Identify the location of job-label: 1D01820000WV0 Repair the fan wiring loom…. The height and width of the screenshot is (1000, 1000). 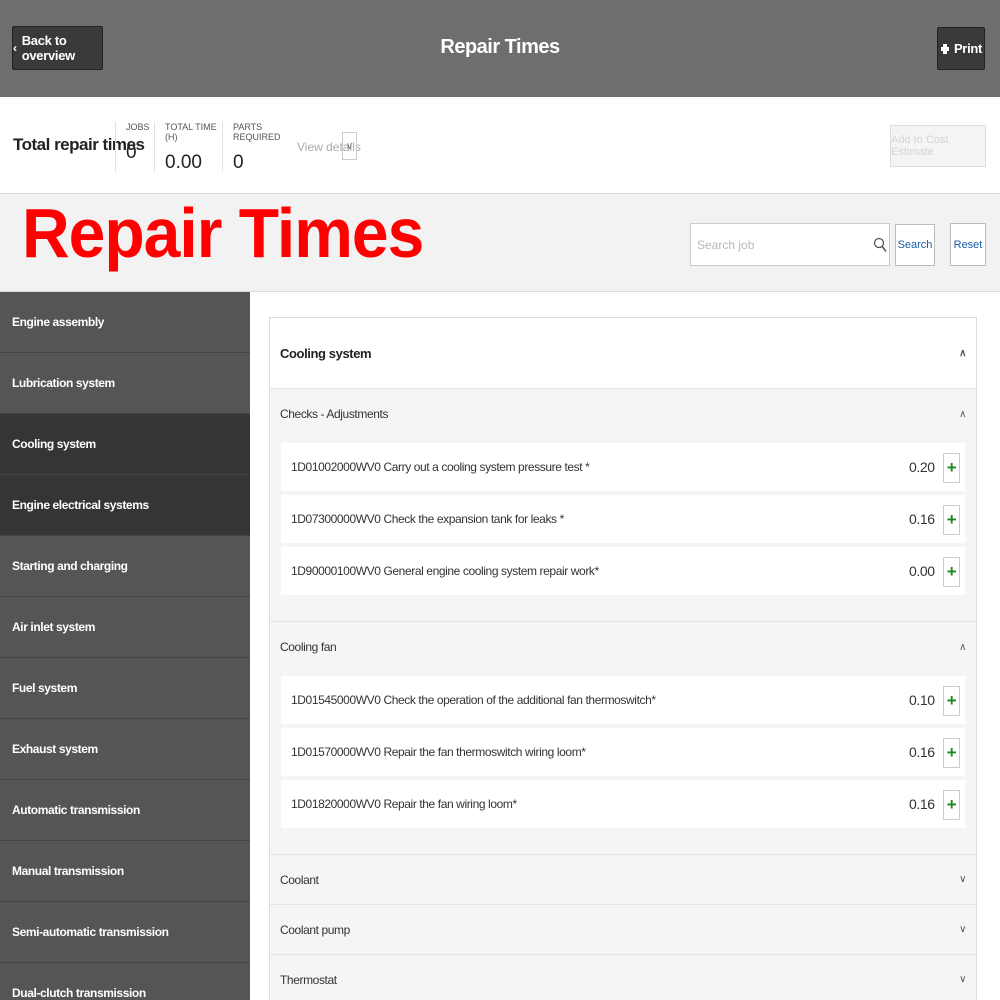
(404, 804).